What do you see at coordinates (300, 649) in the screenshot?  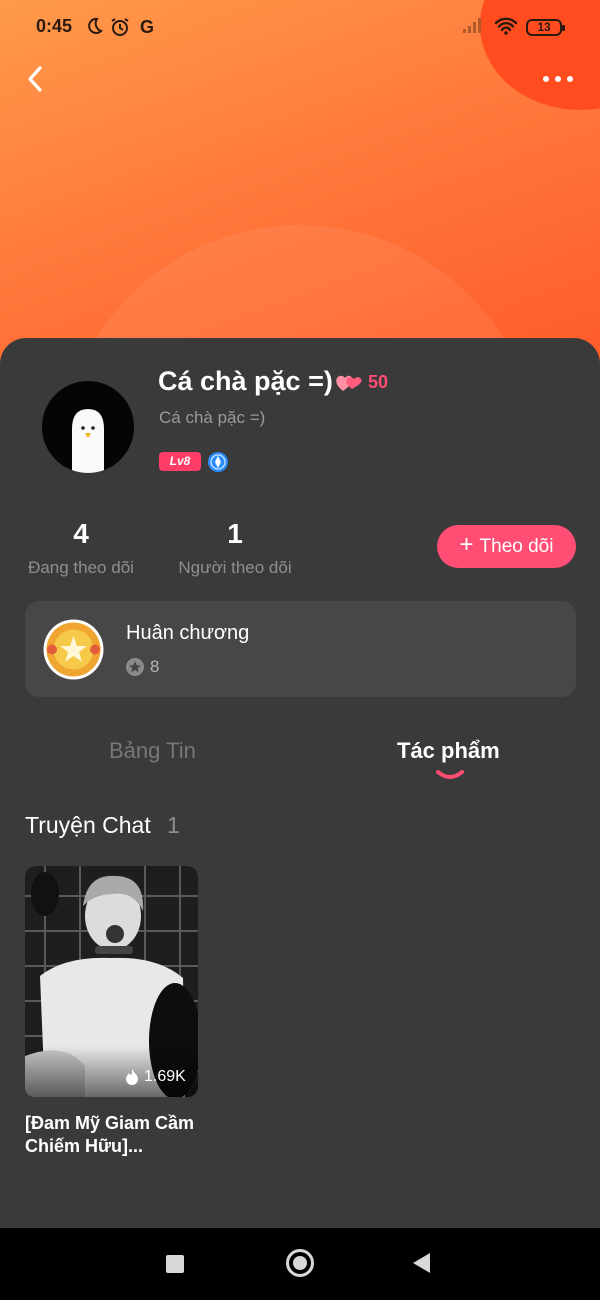 I see `medal-card` at bounding box center [300, 649].